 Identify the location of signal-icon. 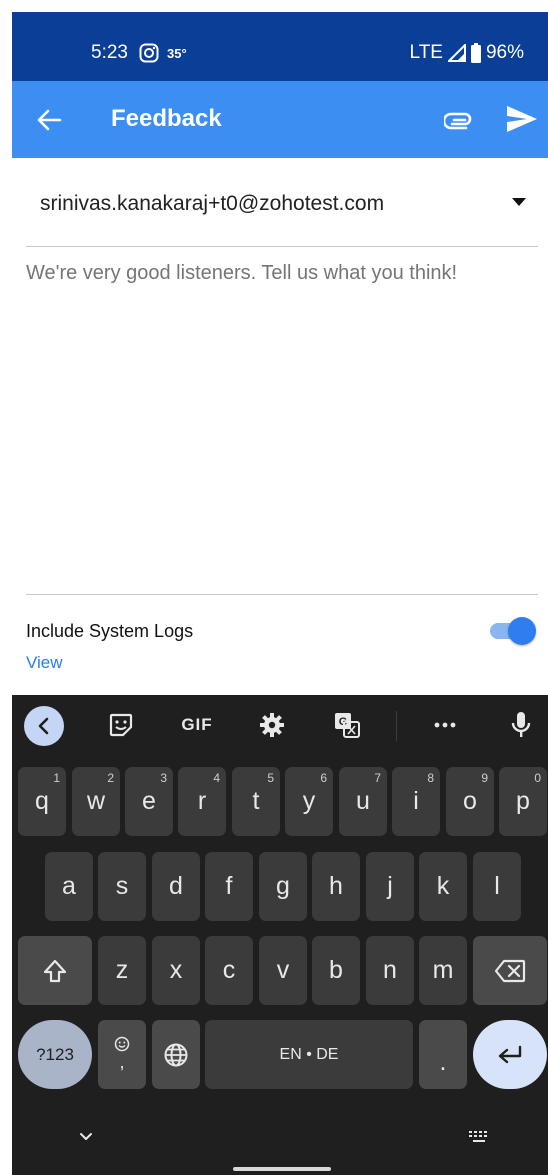
(456, 53).